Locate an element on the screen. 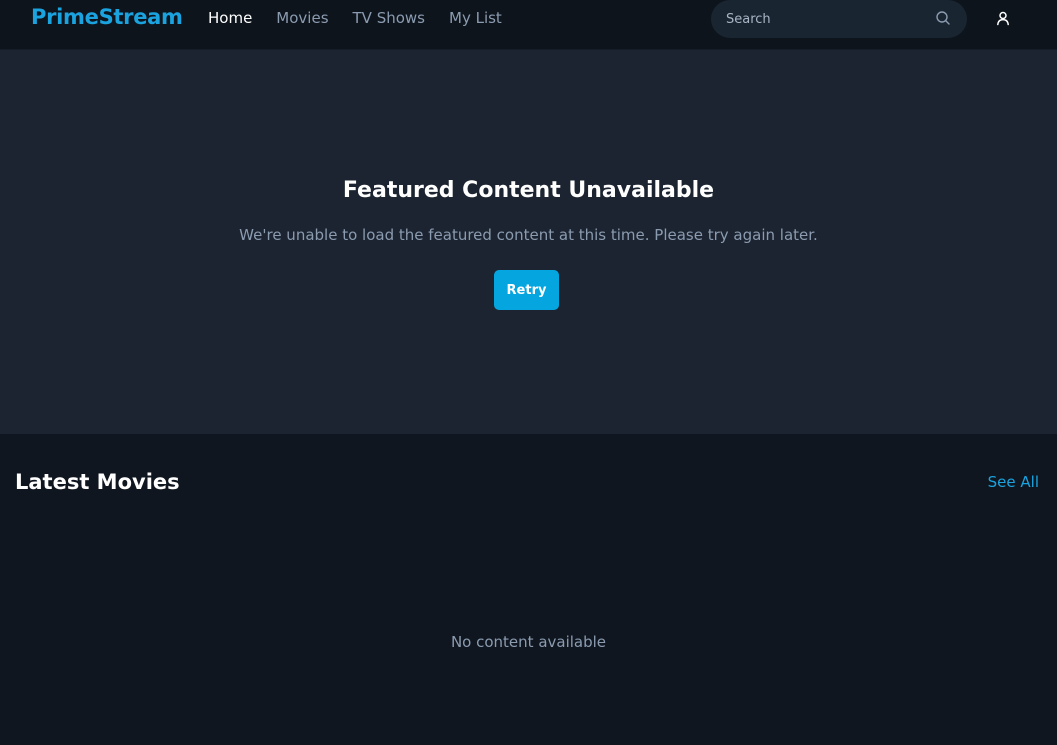  search-icon is located at coordinates (943, 18).